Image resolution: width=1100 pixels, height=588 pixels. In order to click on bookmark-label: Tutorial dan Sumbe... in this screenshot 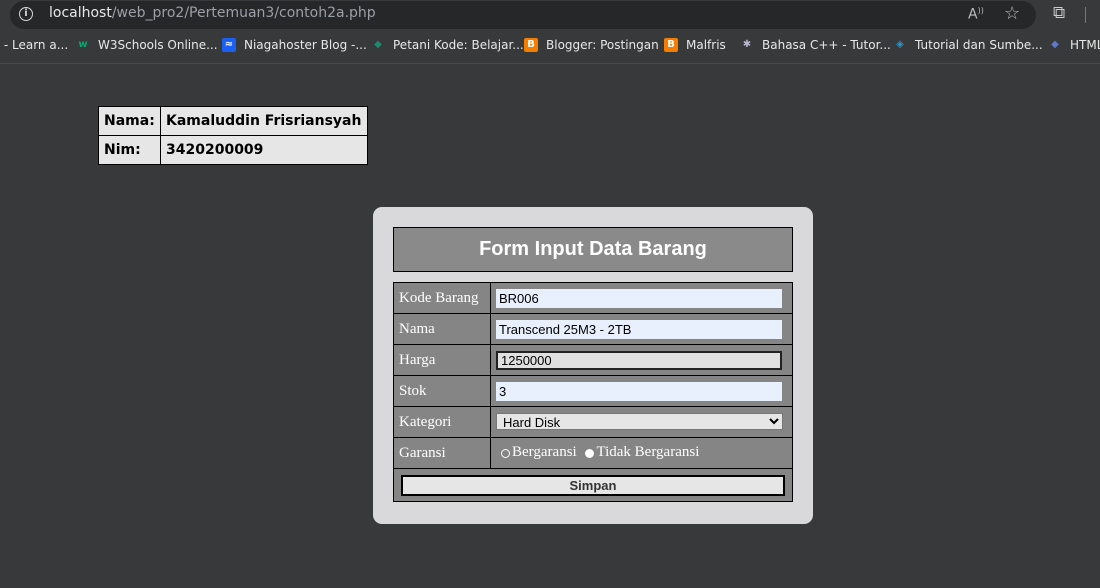, I will do `click(979, 45)`.